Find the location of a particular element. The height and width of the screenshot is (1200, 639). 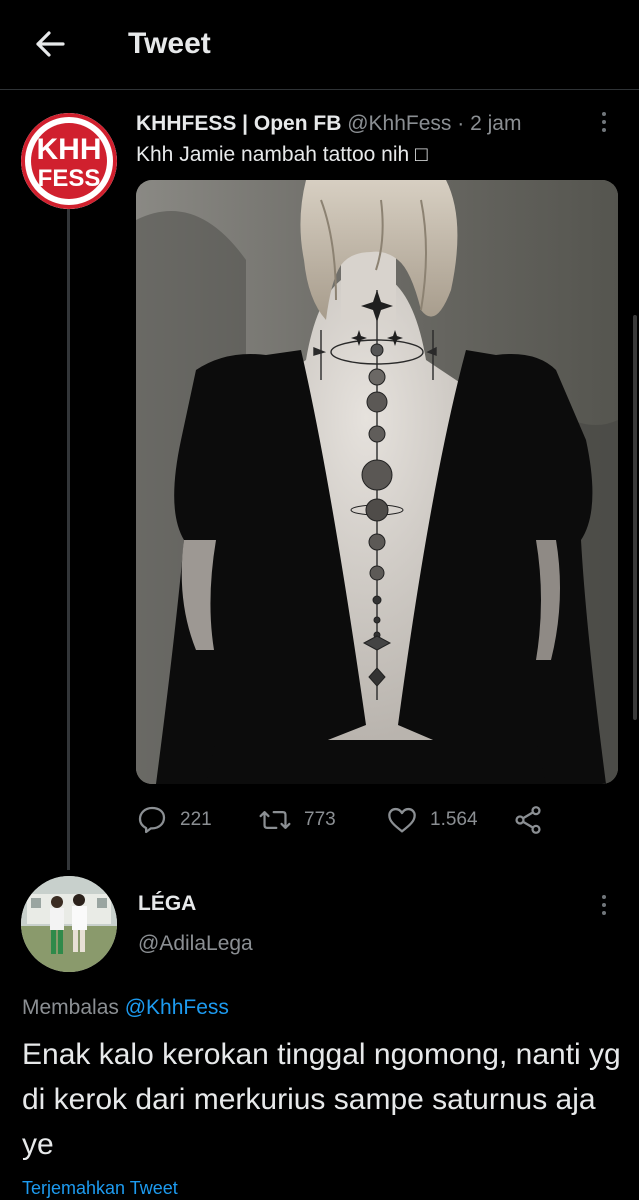

scrollbar is located at coordinates (635, 517).